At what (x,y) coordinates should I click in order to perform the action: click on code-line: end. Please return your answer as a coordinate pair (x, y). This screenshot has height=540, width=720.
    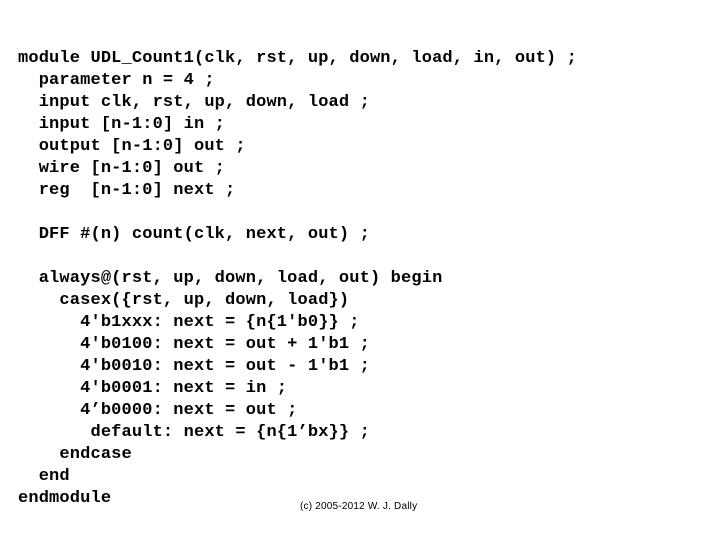
    Looking at the image, I should click on (44, 476).